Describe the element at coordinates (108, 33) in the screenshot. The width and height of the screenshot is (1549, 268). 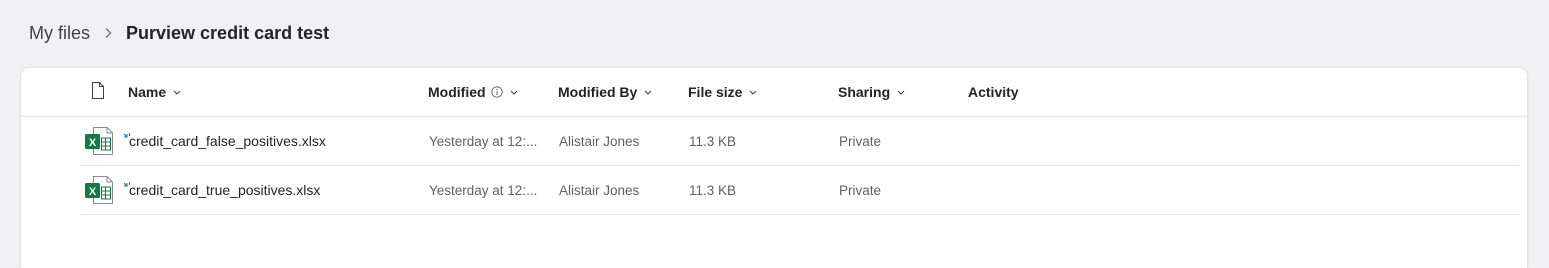
I see `chevron-right-icon` at that location.